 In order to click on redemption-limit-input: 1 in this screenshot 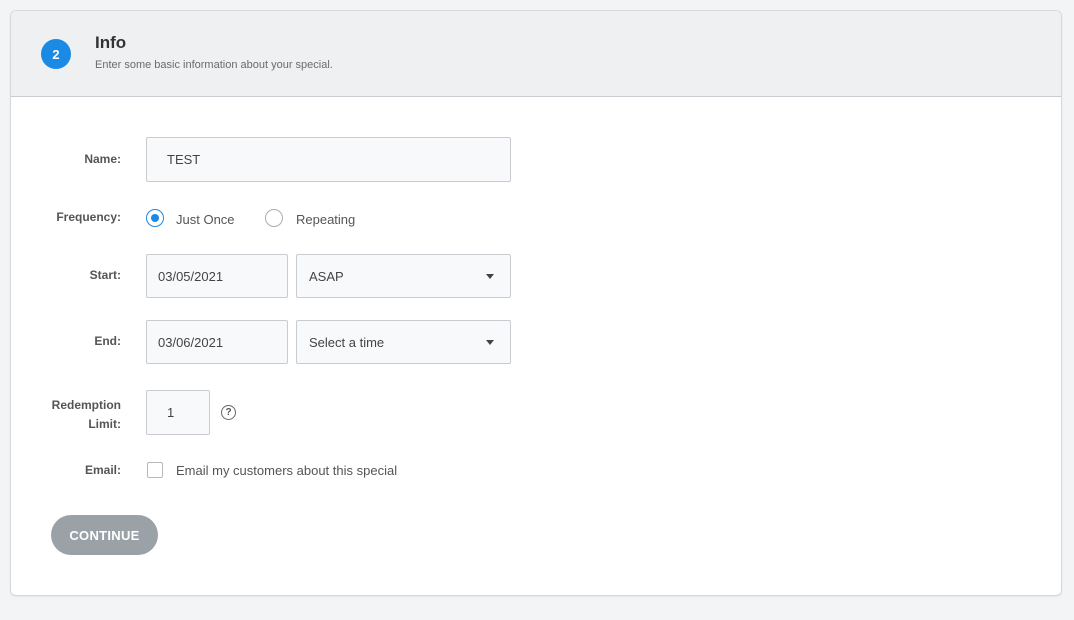, I will do `click(178, 412)`.